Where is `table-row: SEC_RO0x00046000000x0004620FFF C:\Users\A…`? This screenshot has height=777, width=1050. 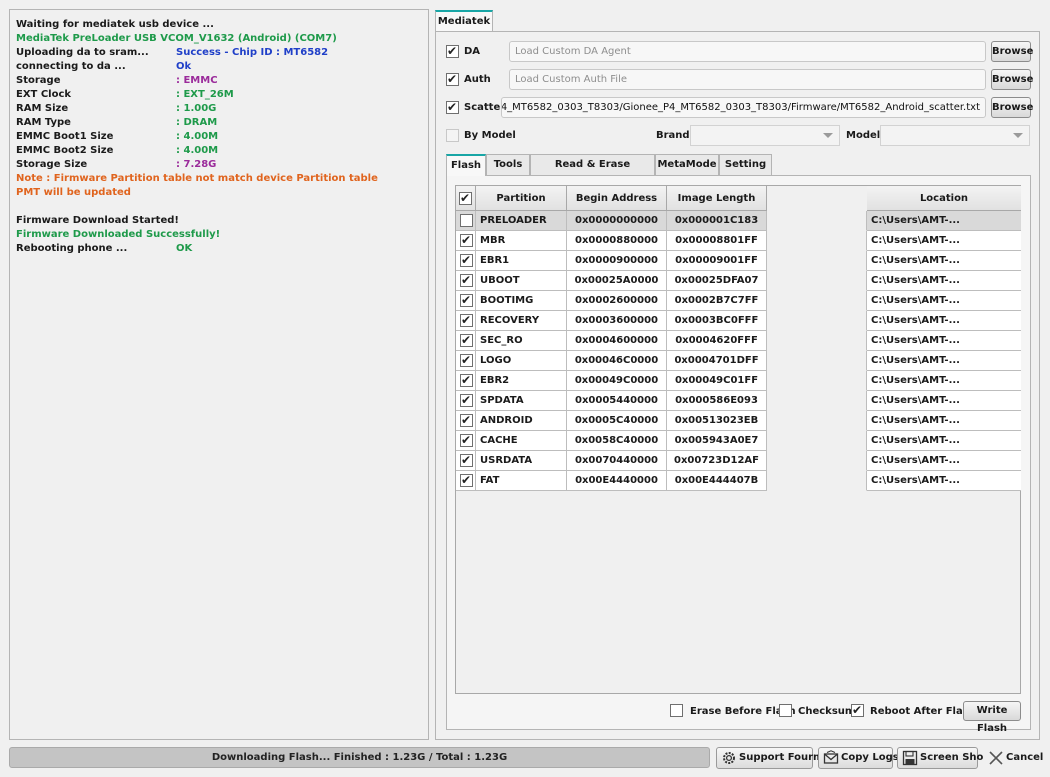 table-row: SEC_RO0x00046000000x0004620FFF C:\Users\A… is located at coordinates (738, 341).